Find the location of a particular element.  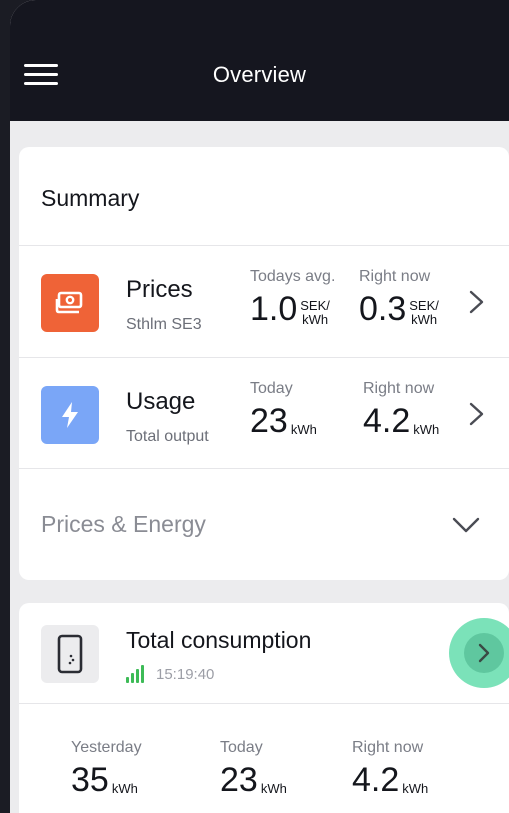

usage-now-stat: Right now 4.2 kWh is located at coordinates (401, 409).